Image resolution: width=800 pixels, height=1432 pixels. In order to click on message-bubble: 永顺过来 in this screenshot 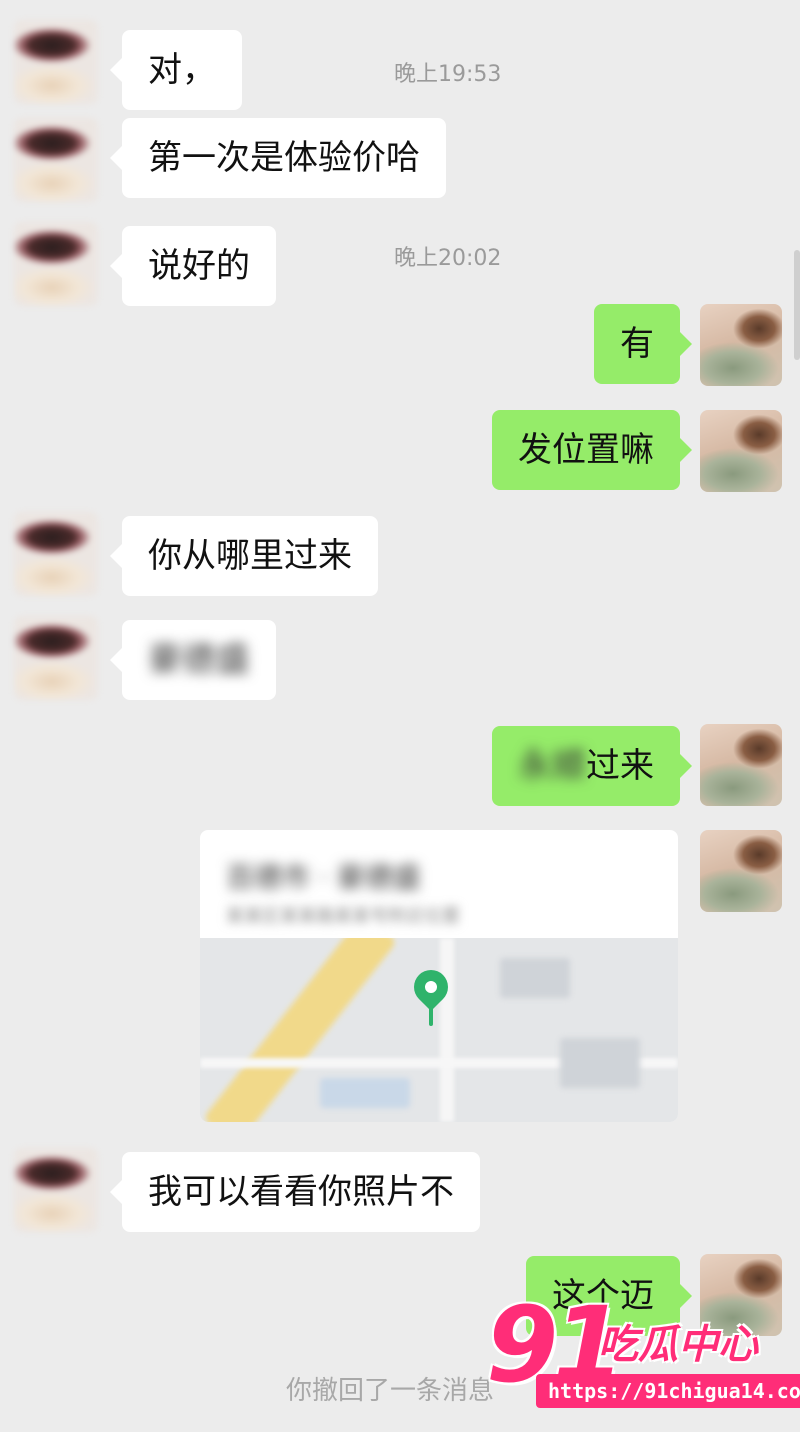, I will do `click(592, 766)`.